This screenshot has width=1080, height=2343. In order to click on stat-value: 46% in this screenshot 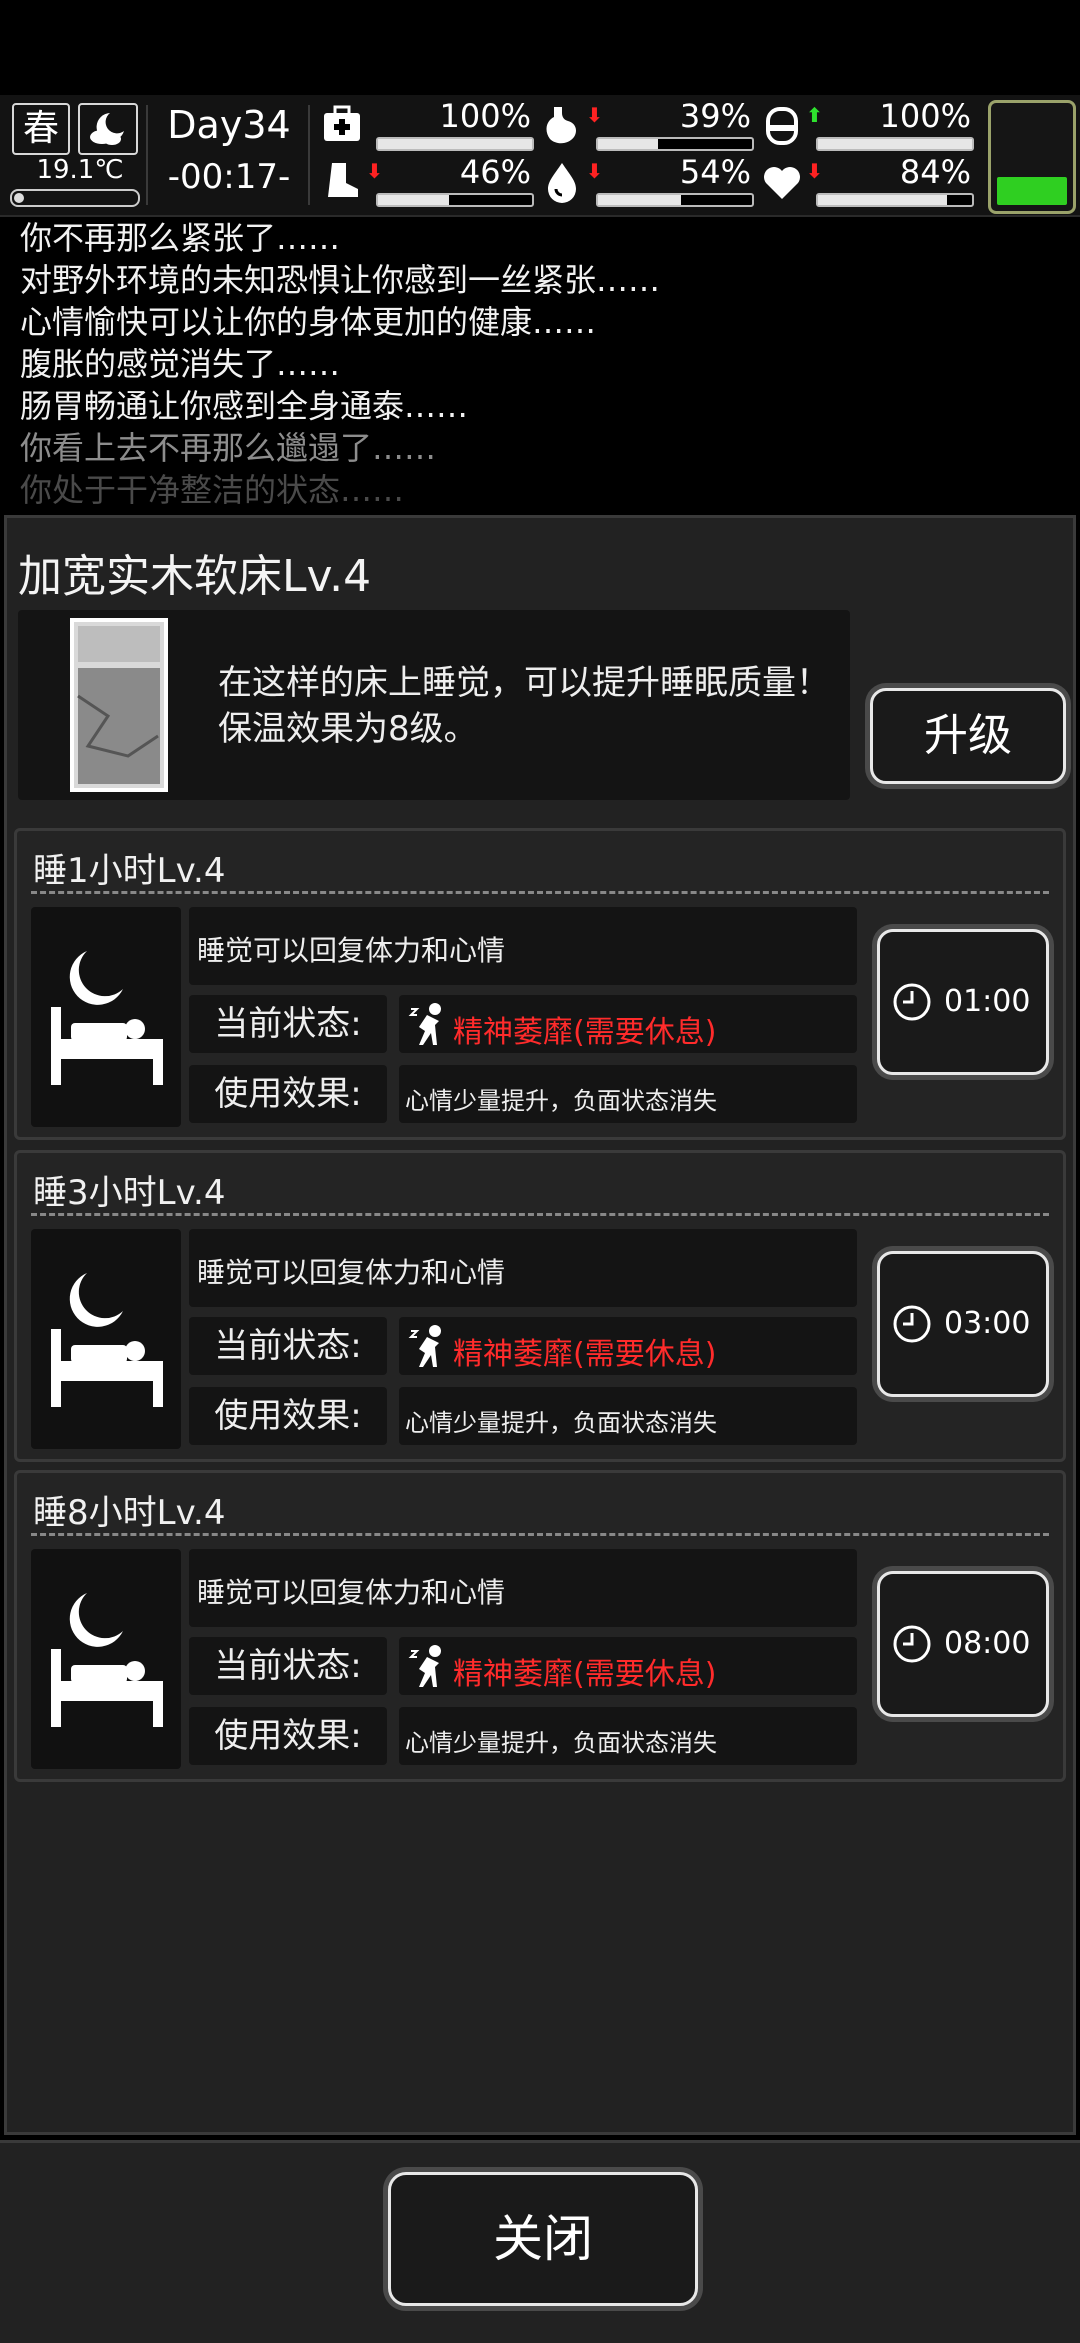, I will do `click(495, 172)`.